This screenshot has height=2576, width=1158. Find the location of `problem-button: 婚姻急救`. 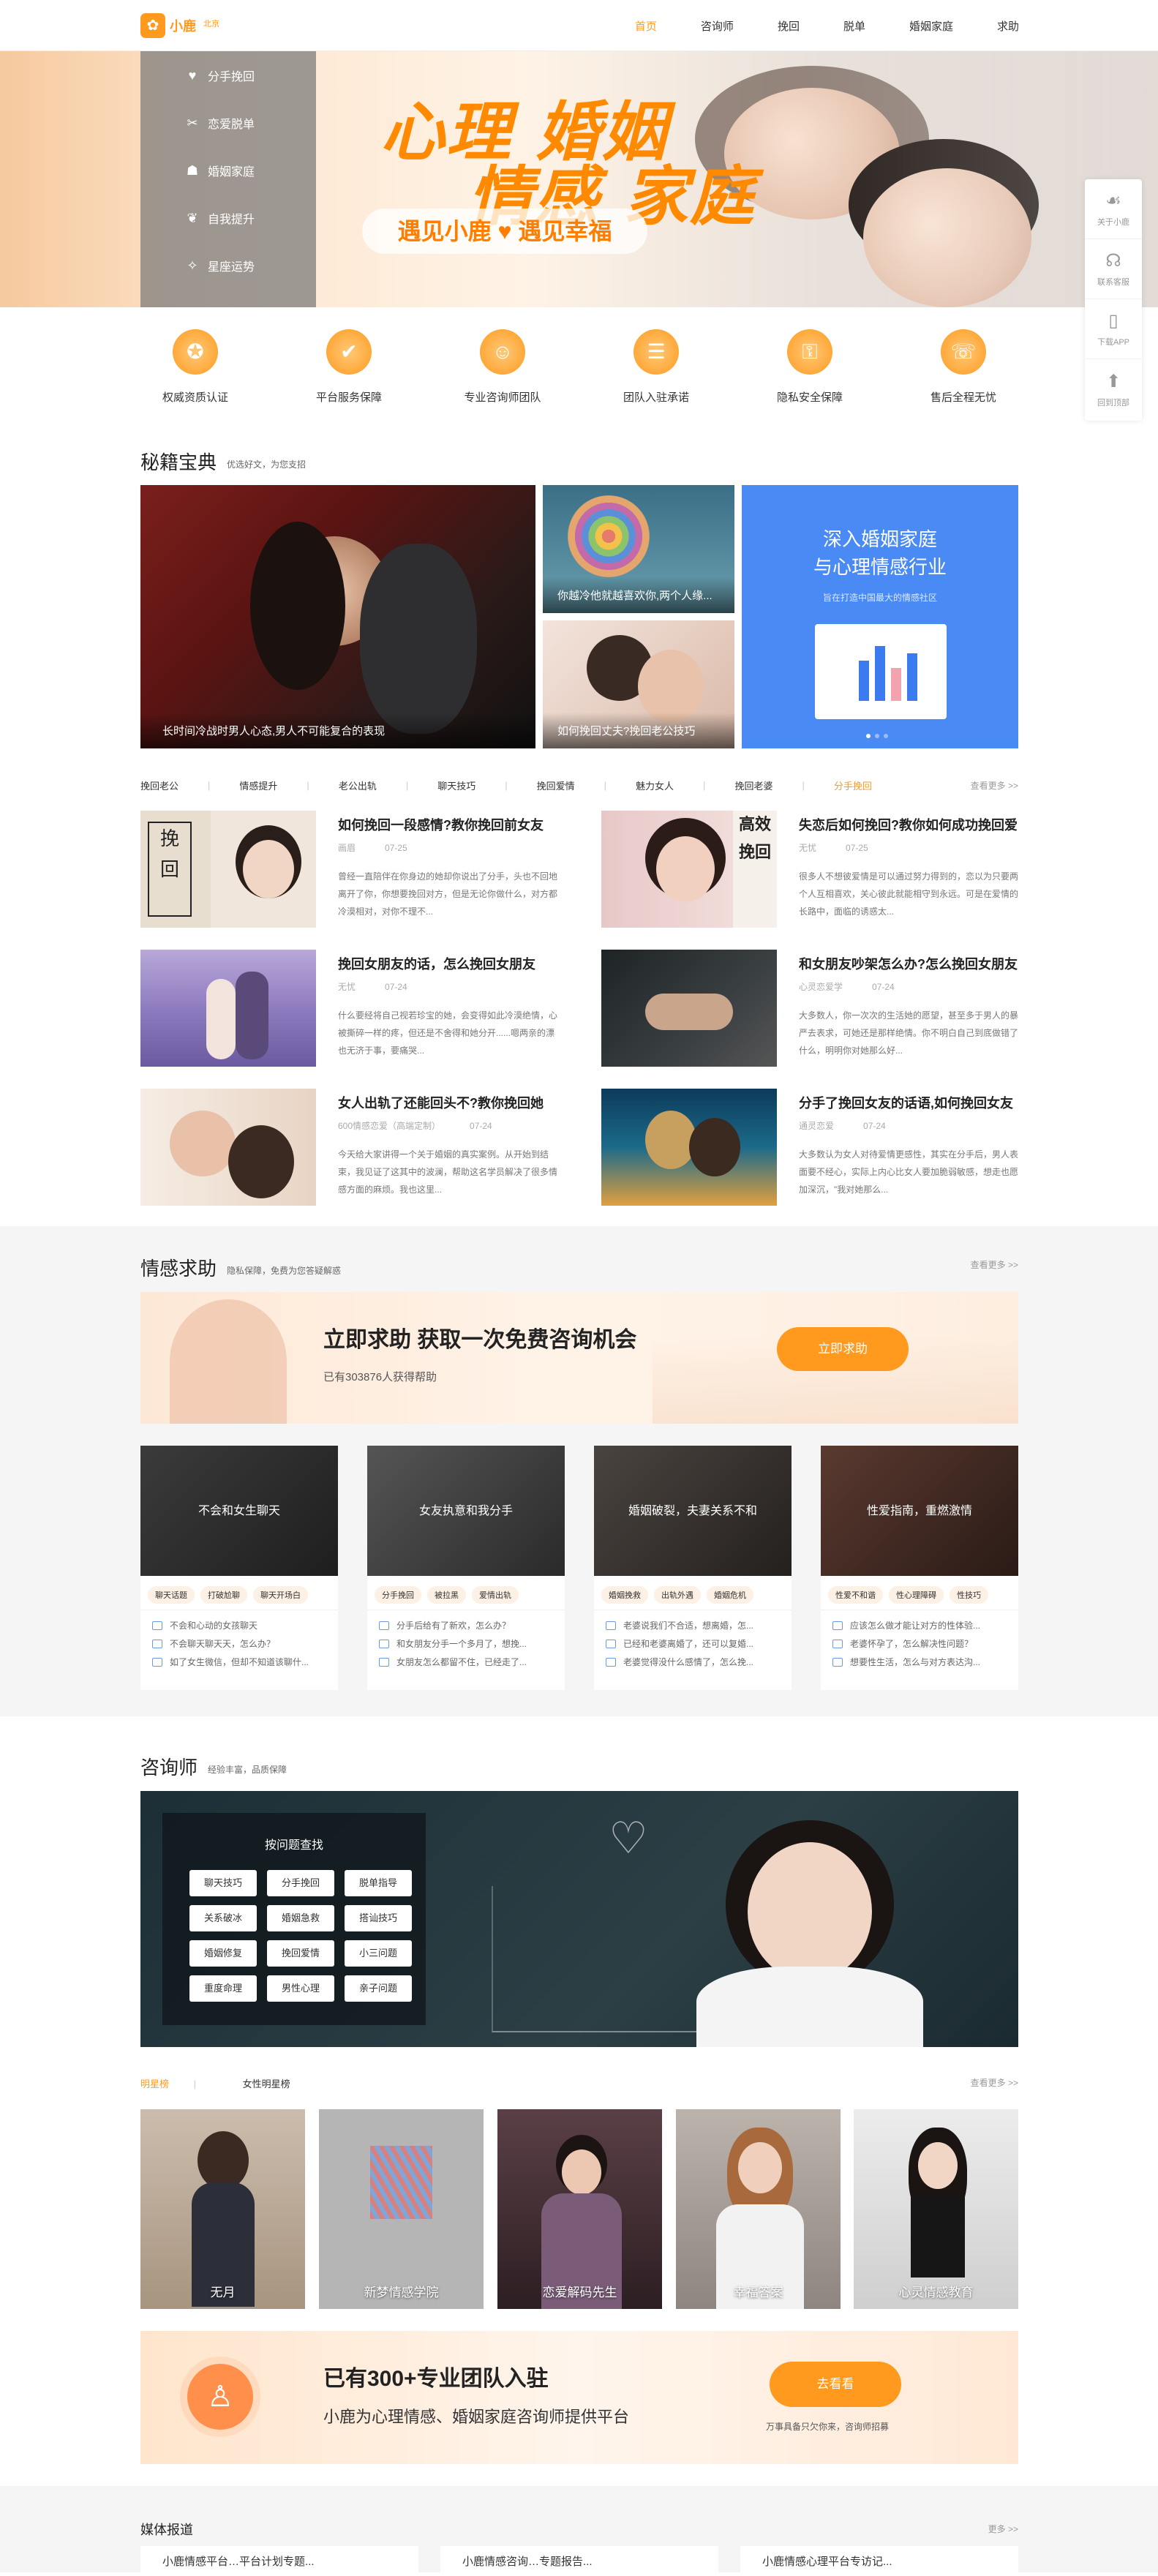

problem-button: 婚姻急救 is located at coordinates (300, 1918).